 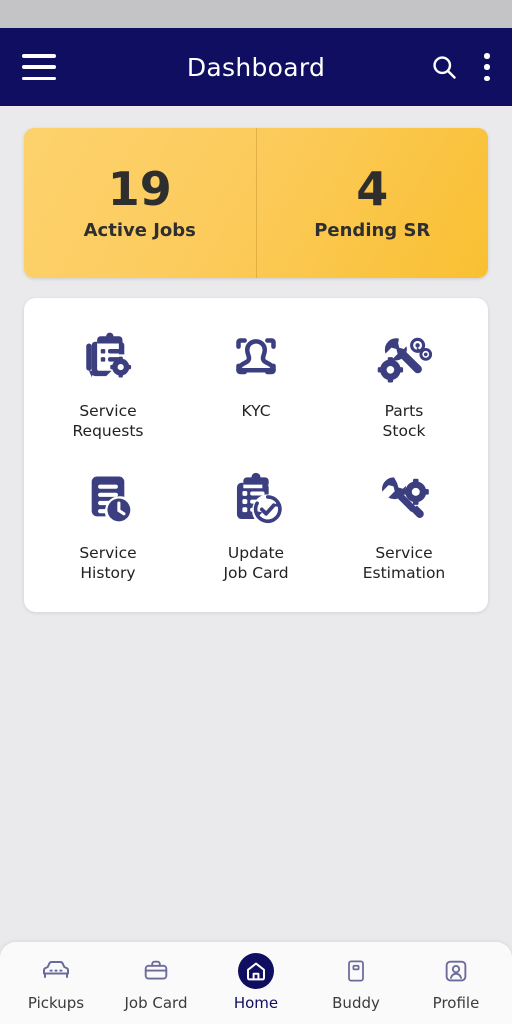 I want to click on nav-item-pickups: Pickups, so click(x=56, y=983).